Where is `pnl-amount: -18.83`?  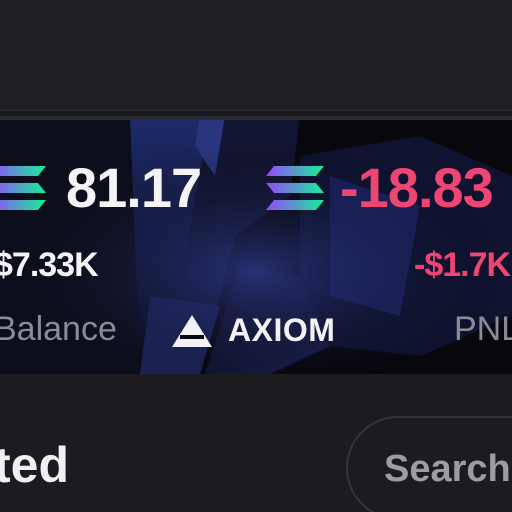
pnl-amount: -18.83 is located at coordinates (417, 187).